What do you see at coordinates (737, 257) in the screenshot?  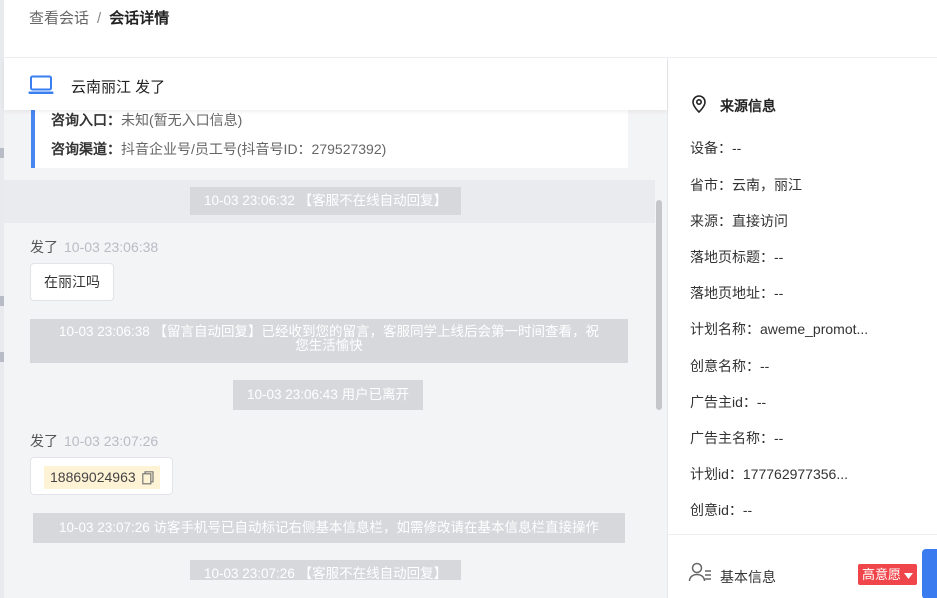 I see `field-landing-title: 落地页标题：--` at bounding box center [737, 257].